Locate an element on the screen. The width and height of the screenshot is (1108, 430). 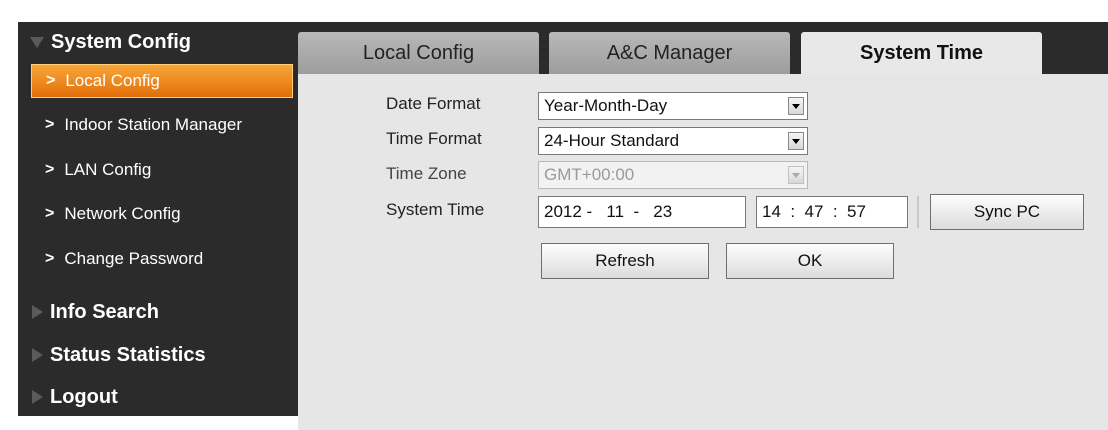
sidebar-item-local-config: > Local Config is located at coordinates (162, 81).